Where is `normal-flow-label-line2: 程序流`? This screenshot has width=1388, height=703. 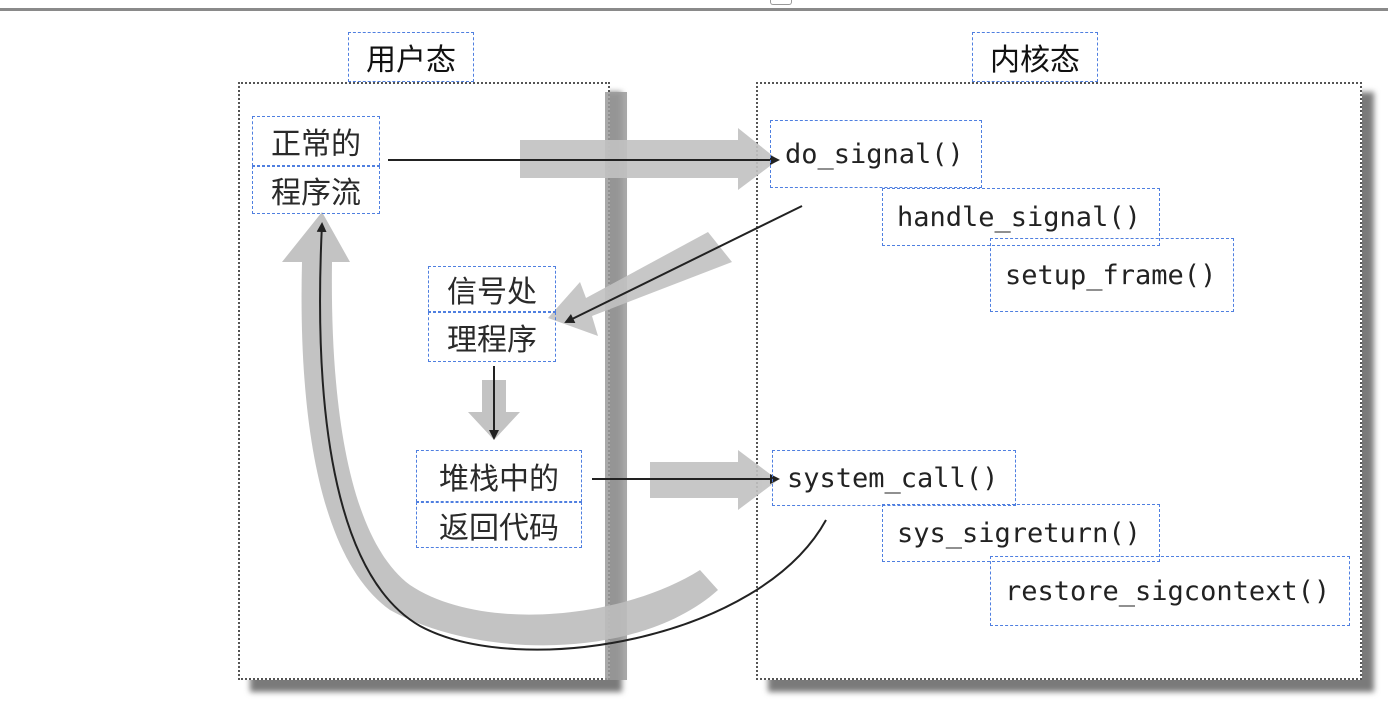
normal-flow-label-line2: 程序流 is located at coordinates (316, 190).